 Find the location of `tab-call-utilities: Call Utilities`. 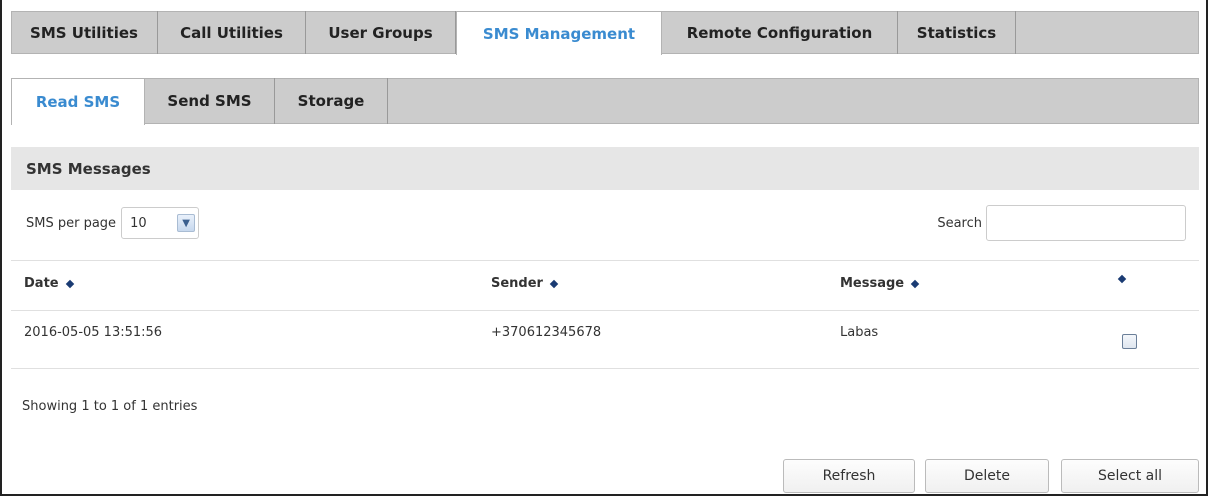

tab-call-utilities: Call Utilities is located at coordinates (232, 32).